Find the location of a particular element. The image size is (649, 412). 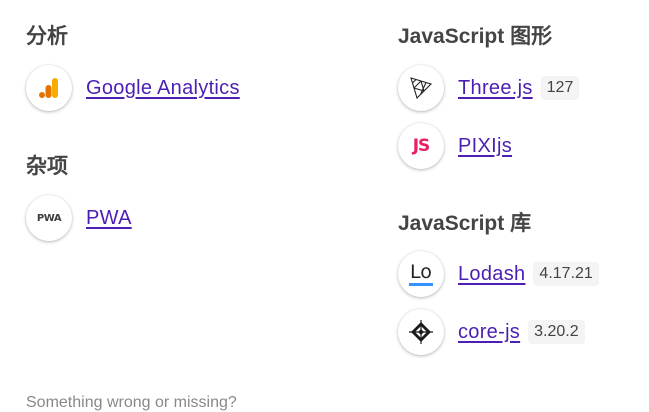

version-badge-lodash: 4.17.21 is located at coordinates (566, 274).